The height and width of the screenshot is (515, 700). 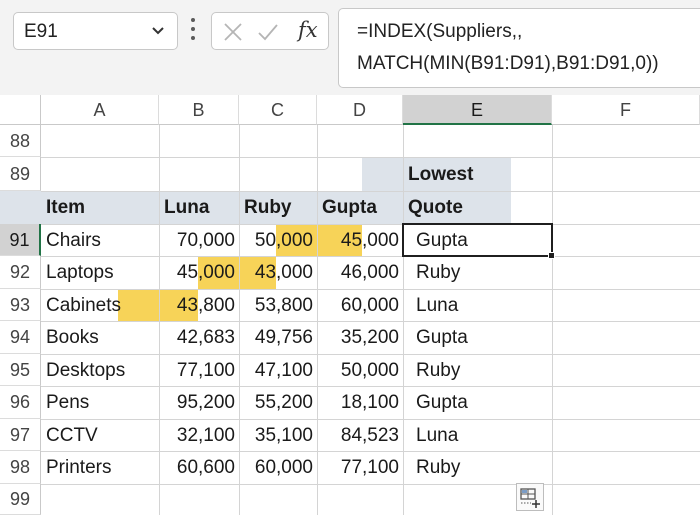 What do you see at coordinates (193, 31) in the screenshot?
I see `kebab-icon` at bounding box center [193, 31].